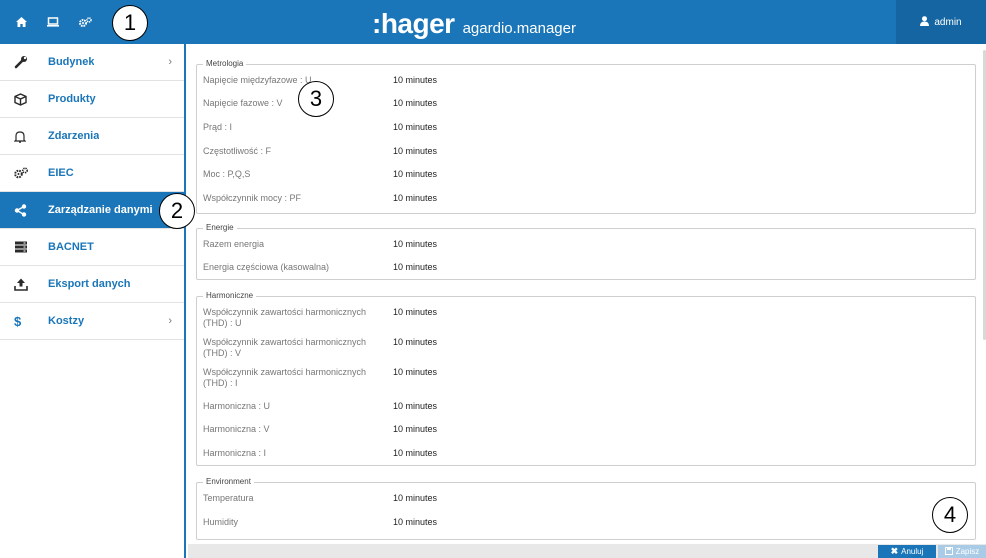 The image size is (986, 558). Describe the element at coordinates (25, 247) in the screenshot. I see `server-icon` at that location.